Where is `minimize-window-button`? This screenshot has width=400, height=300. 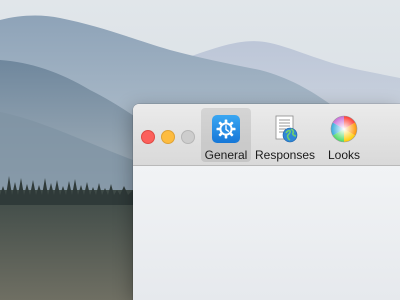
minimize-window-button is located at coordinates (168, 137).